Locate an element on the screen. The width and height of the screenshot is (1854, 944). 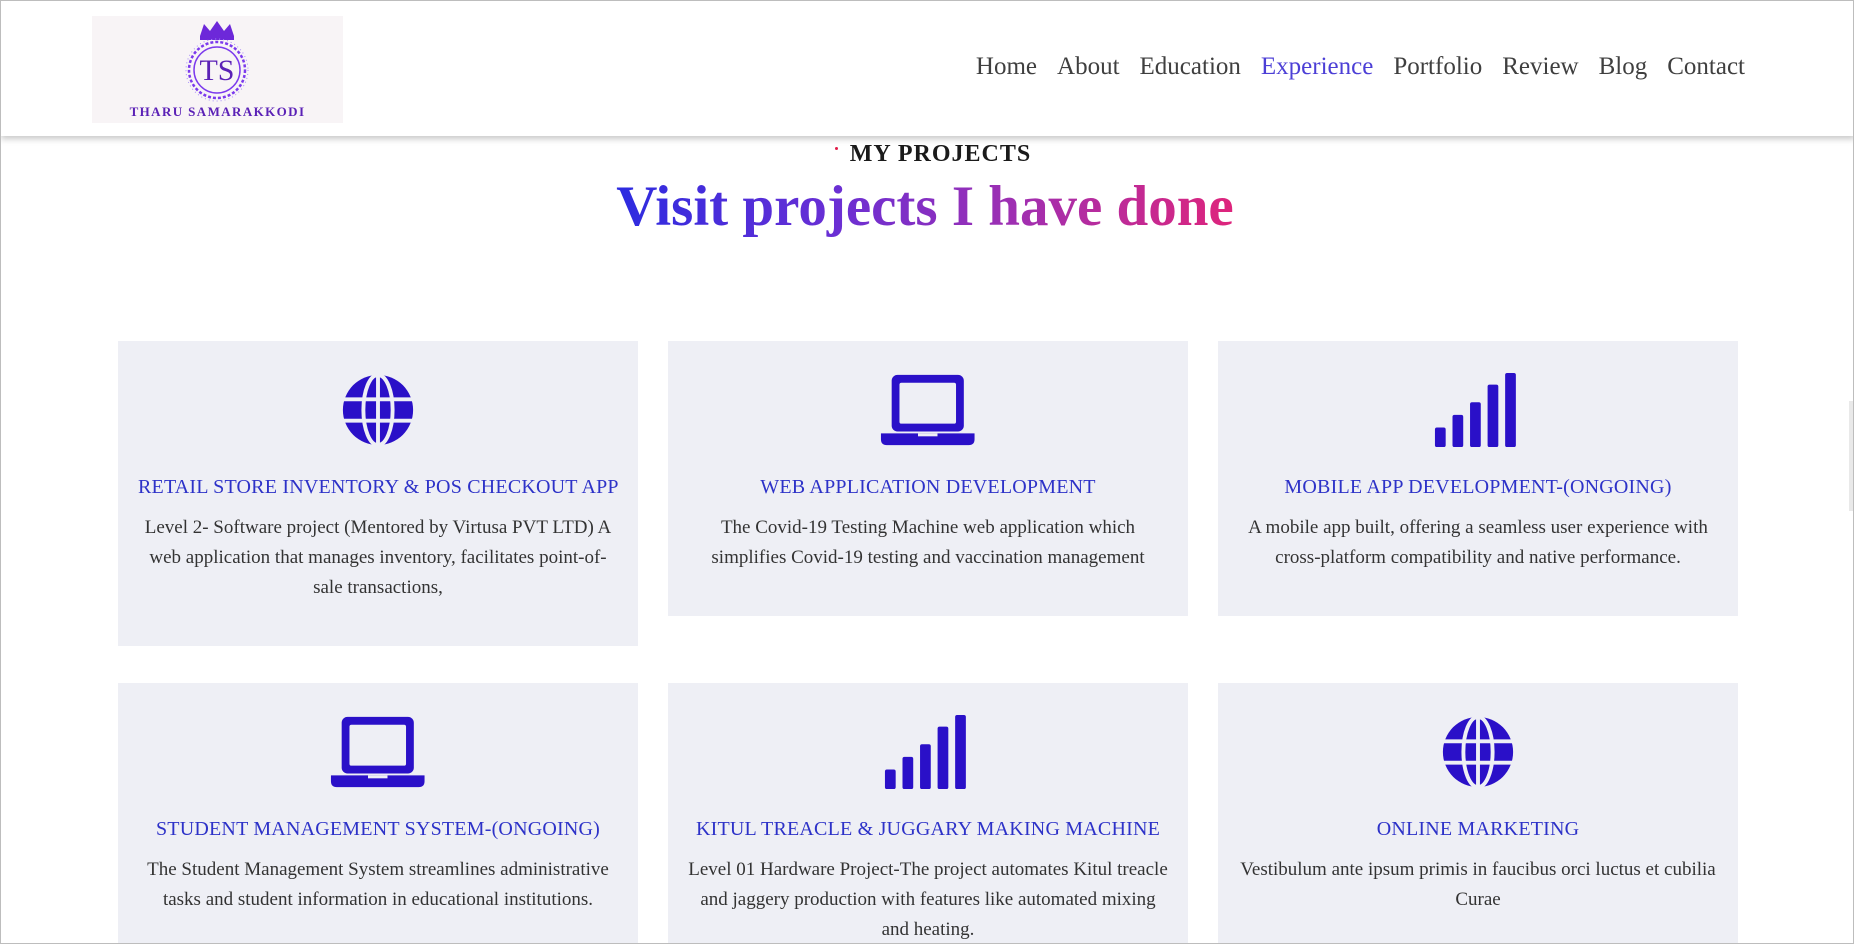
projects-section-header: MY PROJECTS Visit projects I have done is located at coordinates (927, 190).